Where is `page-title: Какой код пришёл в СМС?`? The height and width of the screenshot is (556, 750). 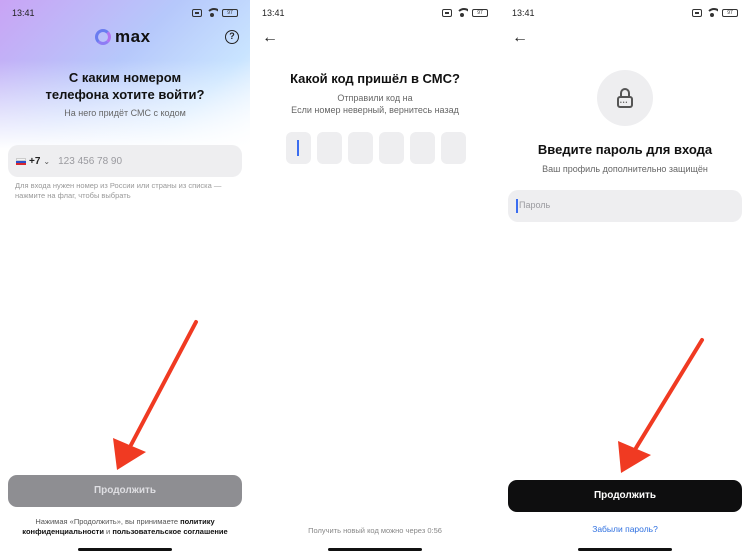
page-title: Какой код пришёл в СМС? is located at coordinates (375, 78).